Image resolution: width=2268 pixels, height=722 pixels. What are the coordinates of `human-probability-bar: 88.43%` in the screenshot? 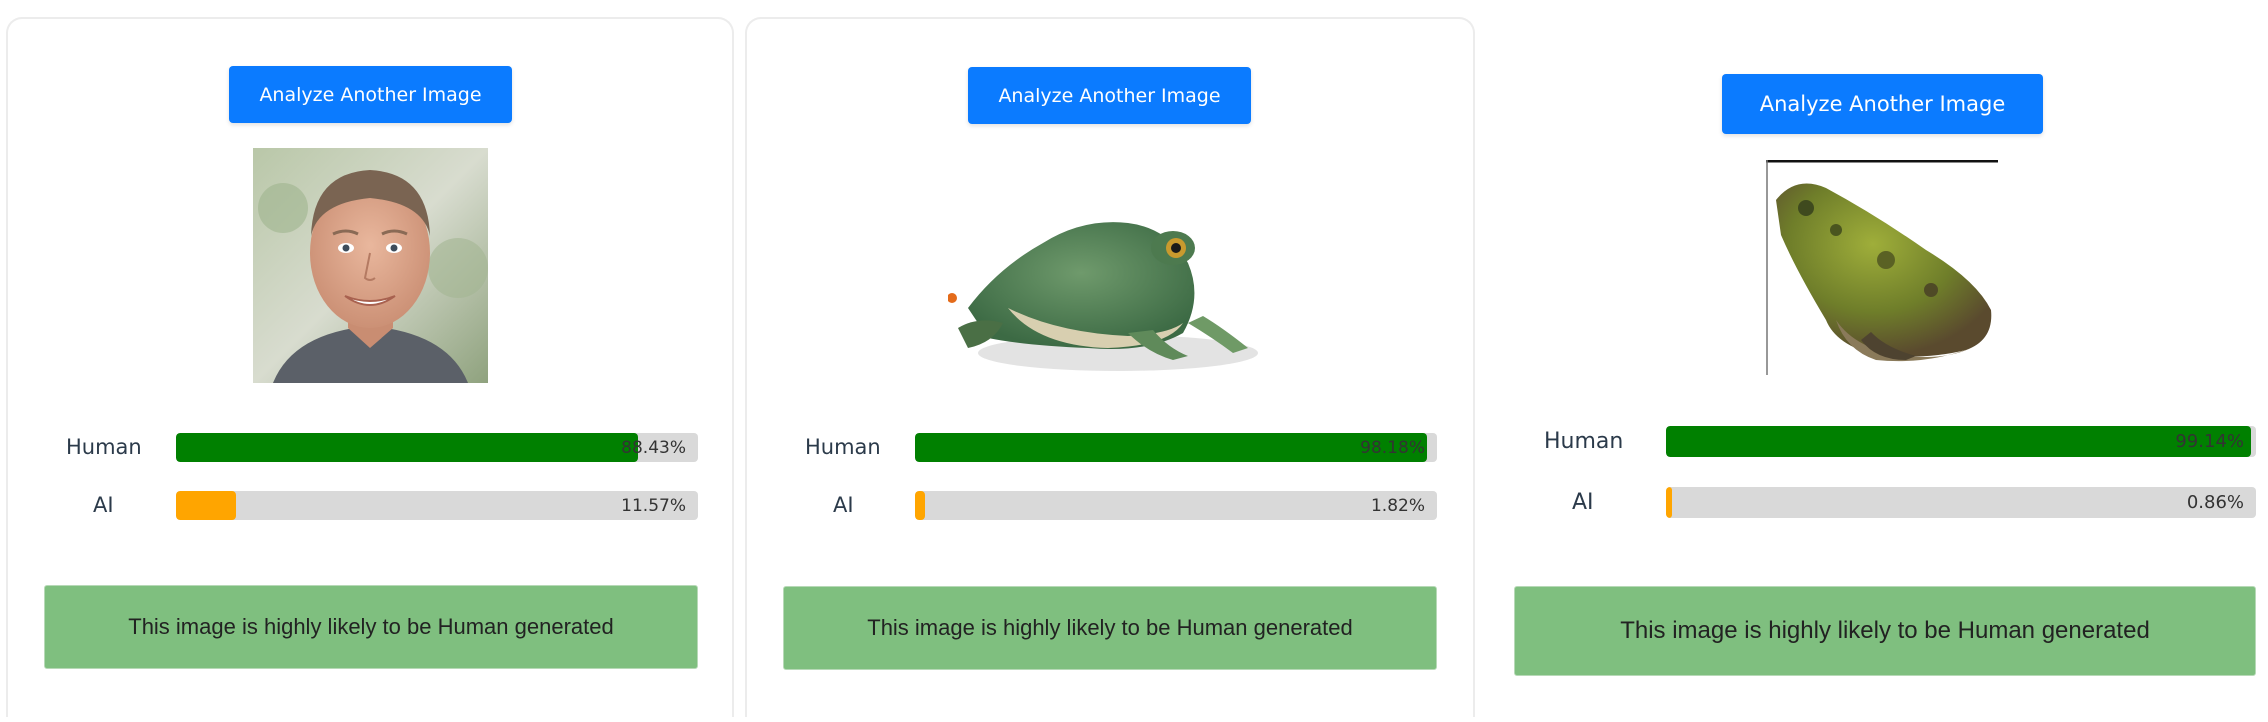 It's located at (437, 447).